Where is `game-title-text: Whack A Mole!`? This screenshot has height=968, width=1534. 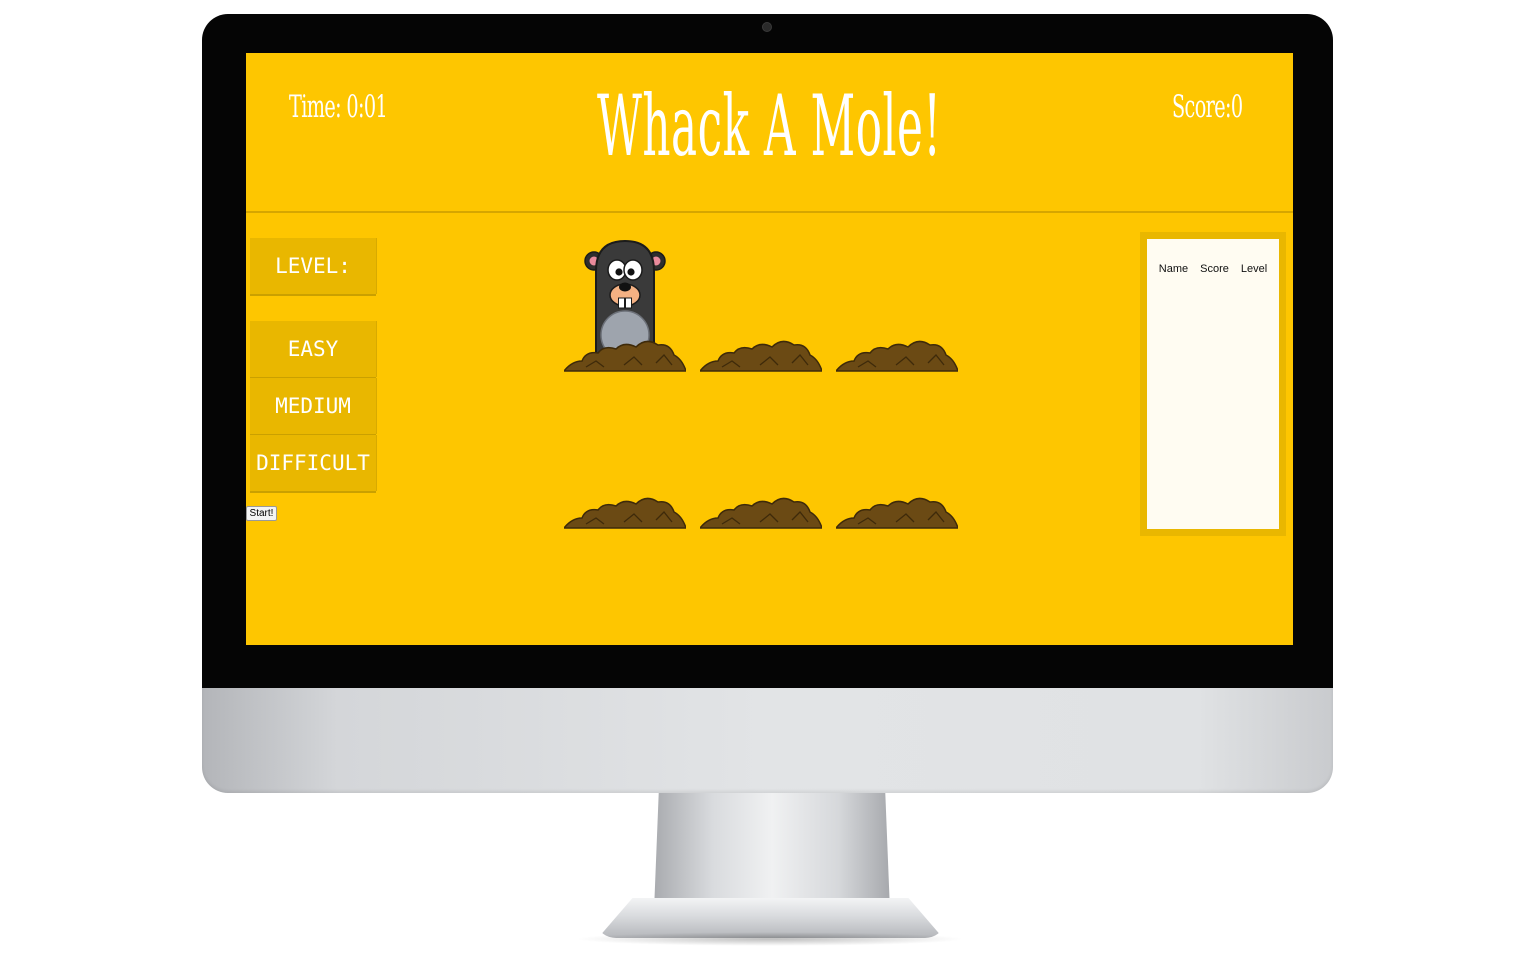 game-title-text: Whack A Mole! is located at coordinates (769, 126).